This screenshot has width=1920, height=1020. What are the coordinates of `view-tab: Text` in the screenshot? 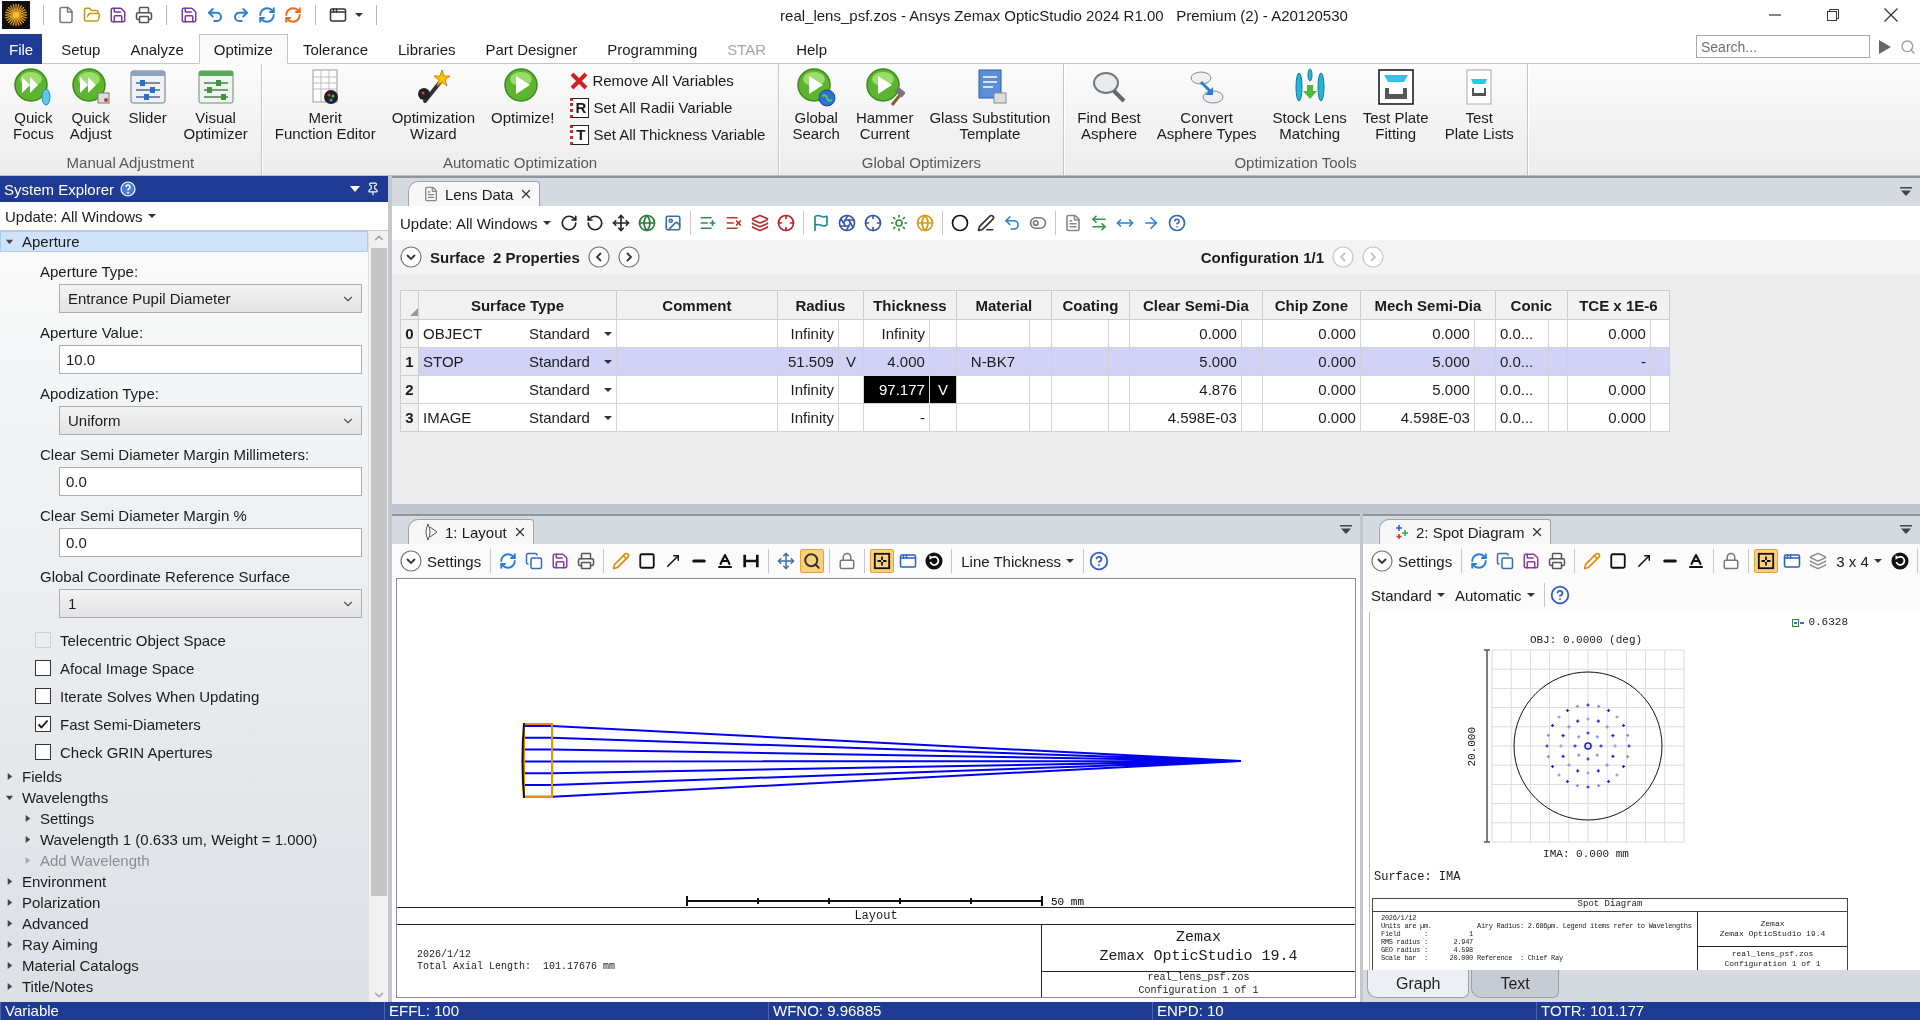 It's located at (1515, 984).